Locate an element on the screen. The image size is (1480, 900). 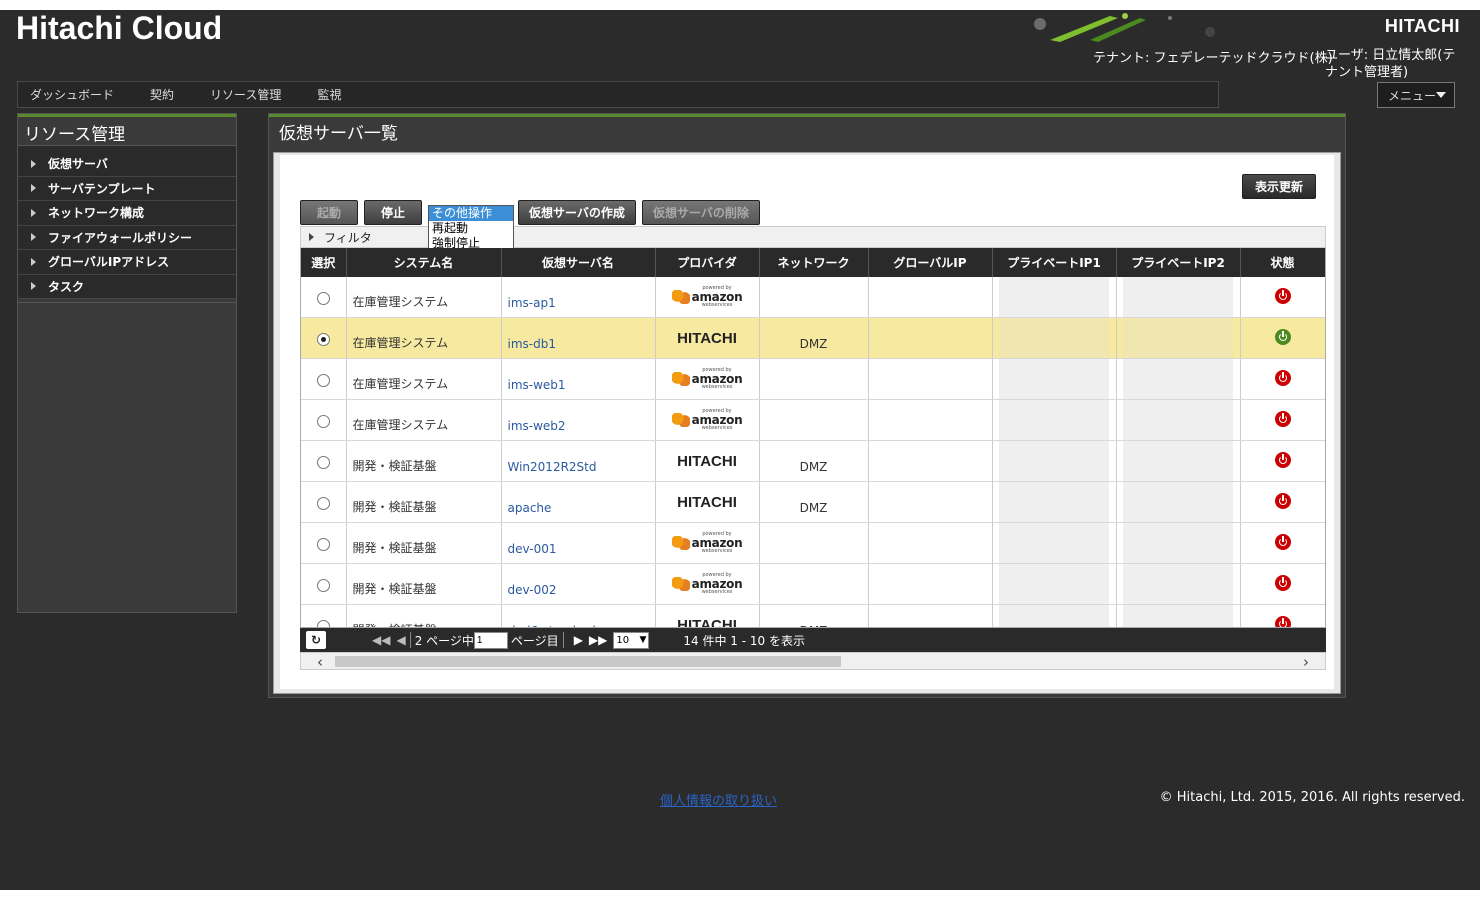
private-ip1-cell is located at coordinates (1054, 338).